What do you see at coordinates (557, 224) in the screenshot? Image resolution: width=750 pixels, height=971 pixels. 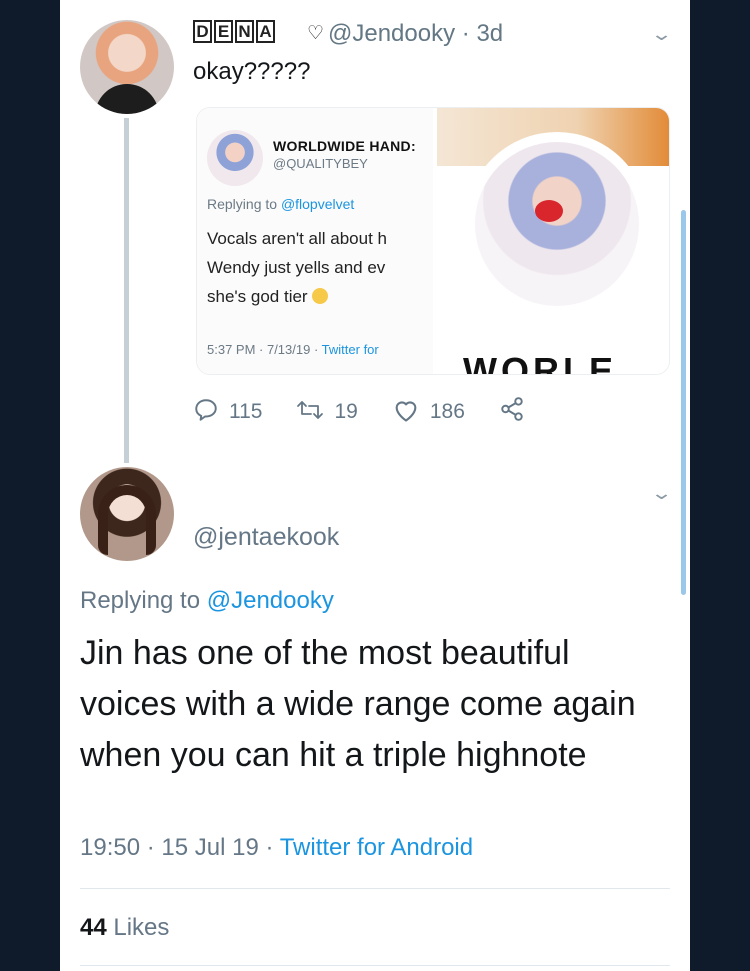 I see `profile-avatar` at bounding box center [557, 224].